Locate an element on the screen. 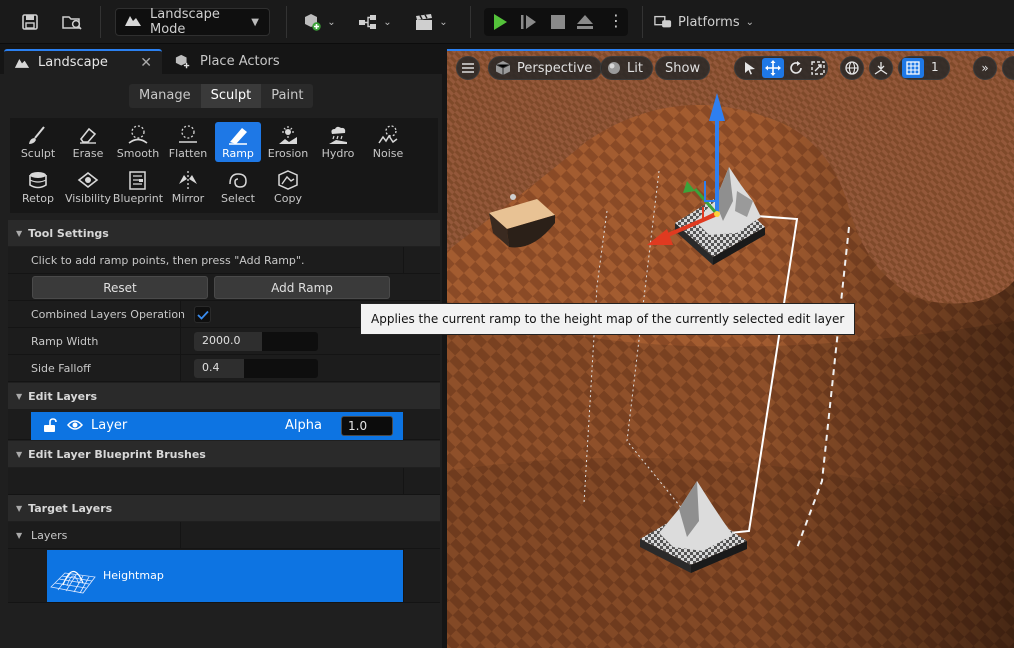 This screenshot has height=648, width=1014. ramp-buttons-row: Reset Add Ramp is located at coordinates (224, 287).